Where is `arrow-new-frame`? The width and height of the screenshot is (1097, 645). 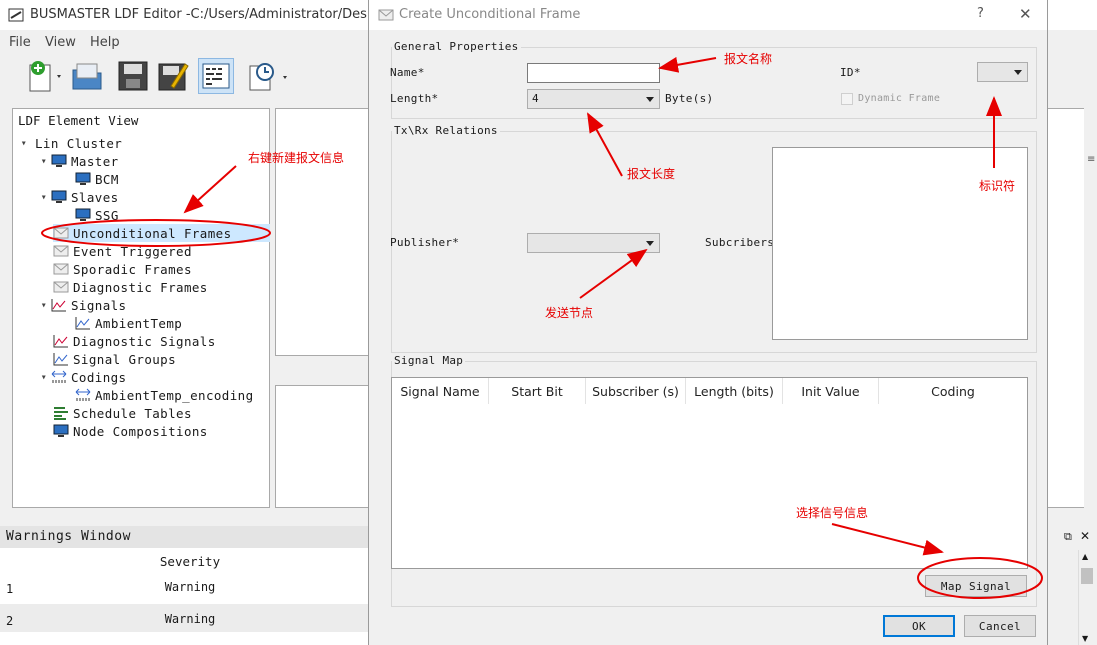
arrow-new-frame is located at coordinates (210, 189).